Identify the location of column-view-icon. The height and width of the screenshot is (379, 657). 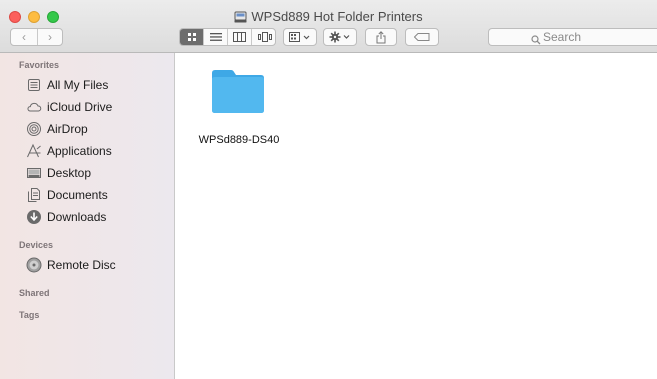
(239, 37).